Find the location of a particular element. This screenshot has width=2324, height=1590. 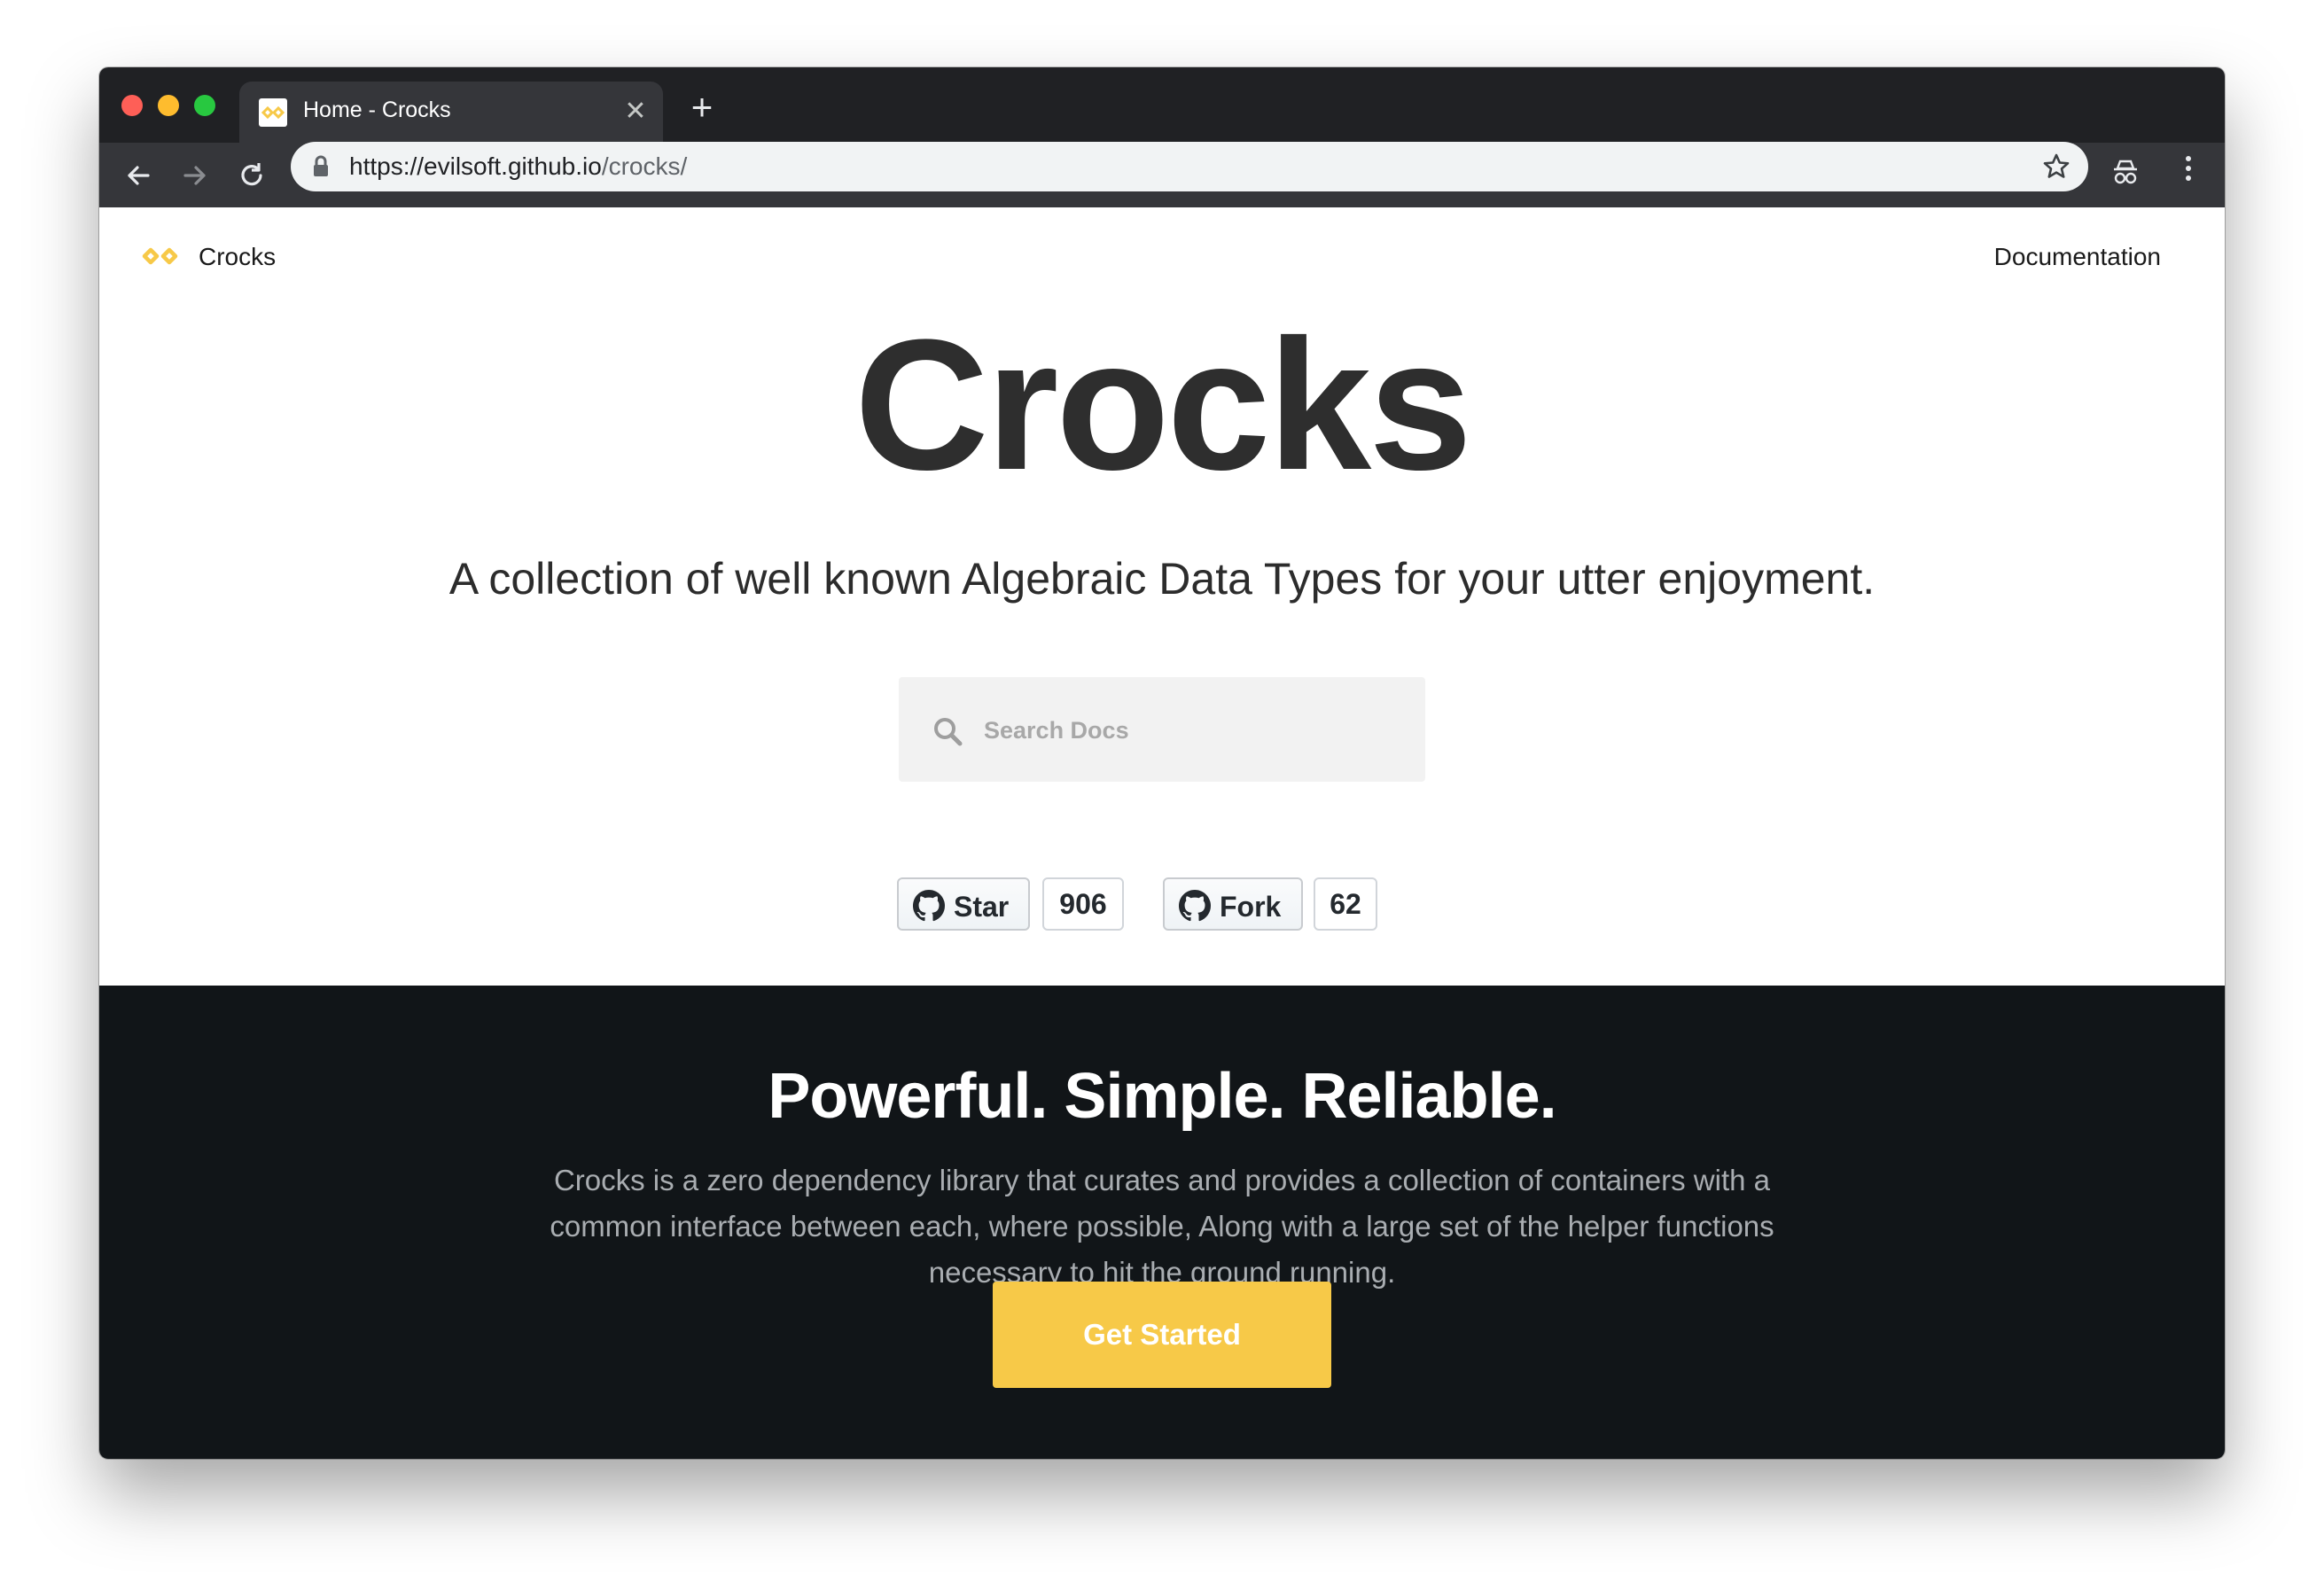

new-tab-button: + is located at coordinates (702, 107).